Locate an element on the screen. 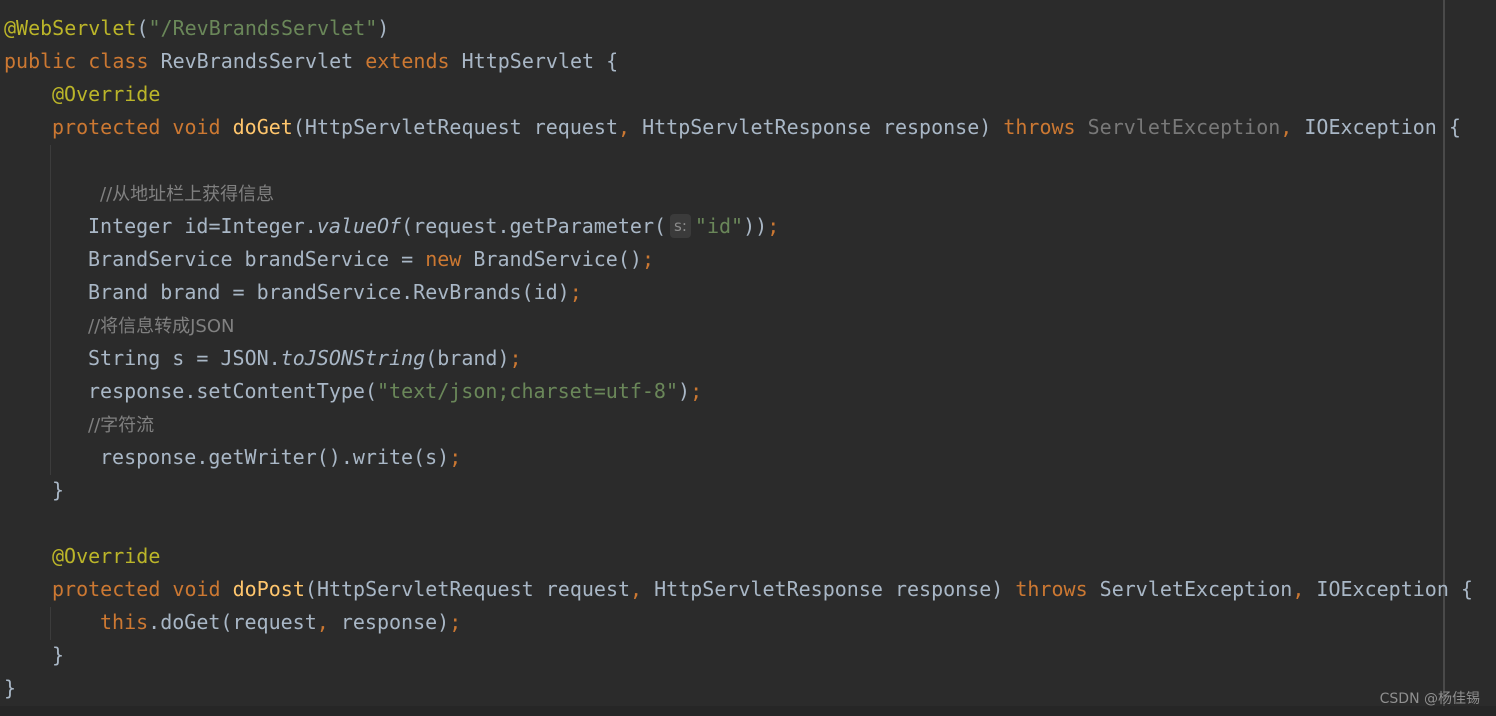  keyword: class is located at coordinates (118, 61).